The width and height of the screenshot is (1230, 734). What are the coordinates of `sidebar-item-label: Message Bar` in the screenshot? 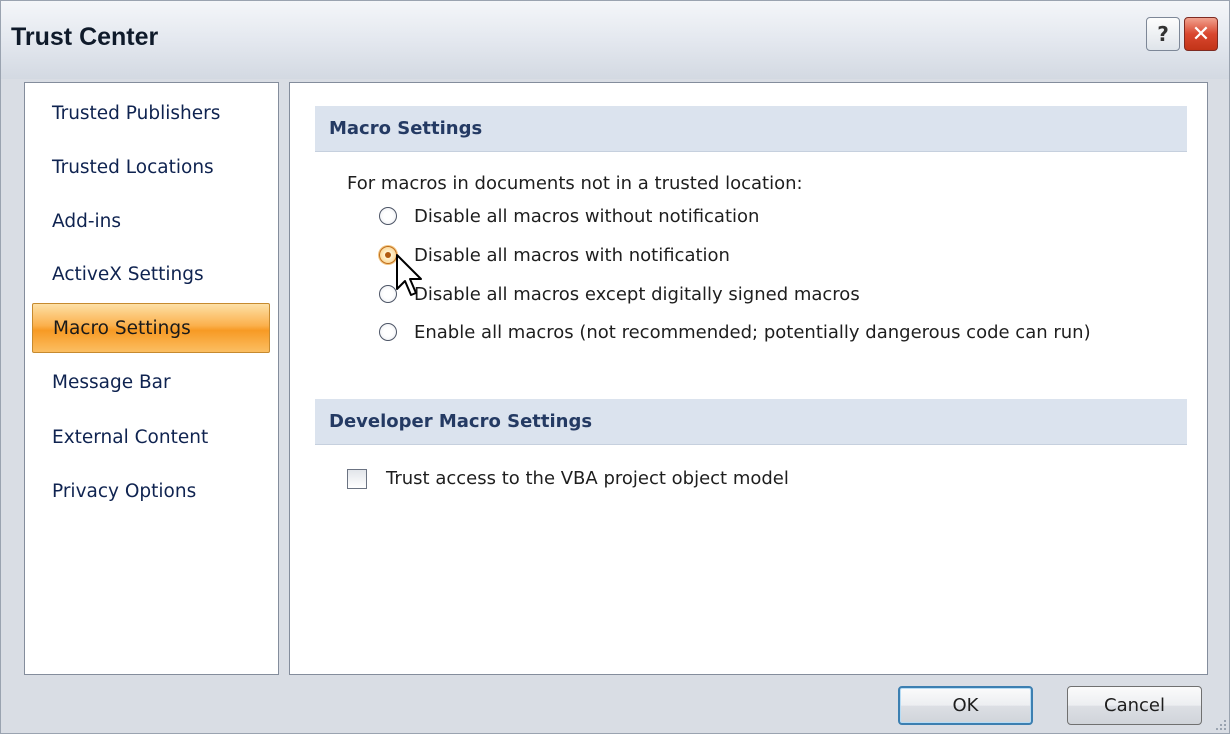 It's located at (111, 382).